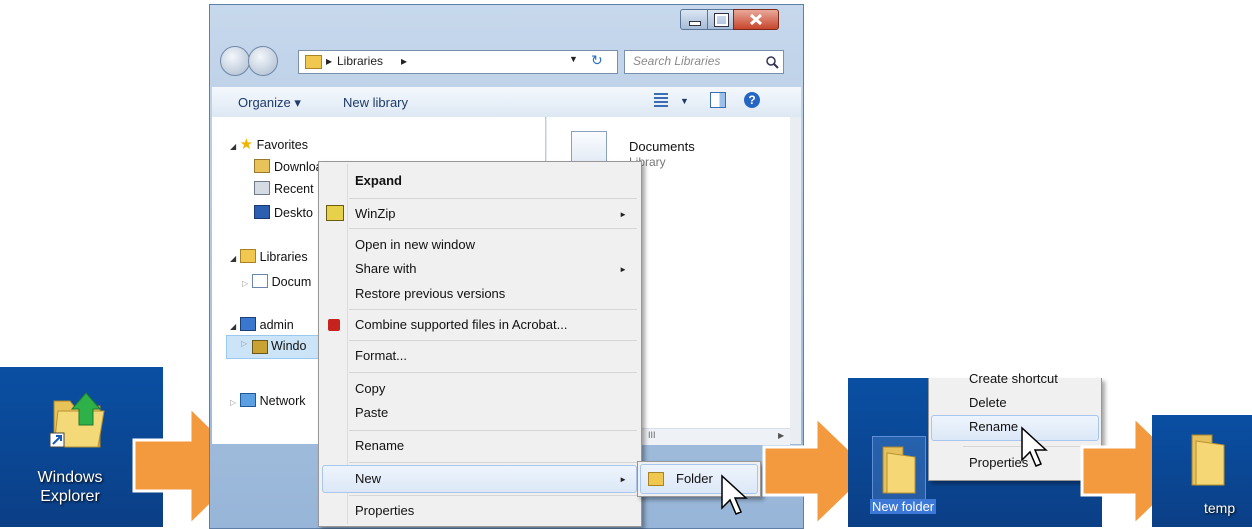 Image resolution: width=1252 pixels, height=529 pixels. What do you see at coordinates (247, 324) in the screenshot?
I see `computer-icon` at bounding box center [247, 324].